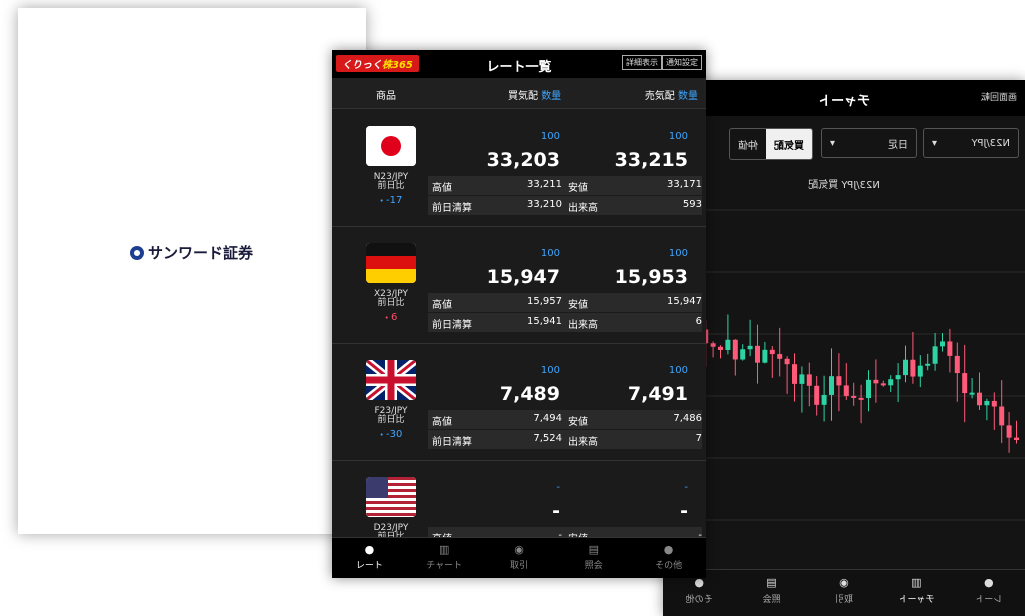  Describe the element at coordinates (578, 422) in the screenshot. I see `low-label: 安値` at that location.